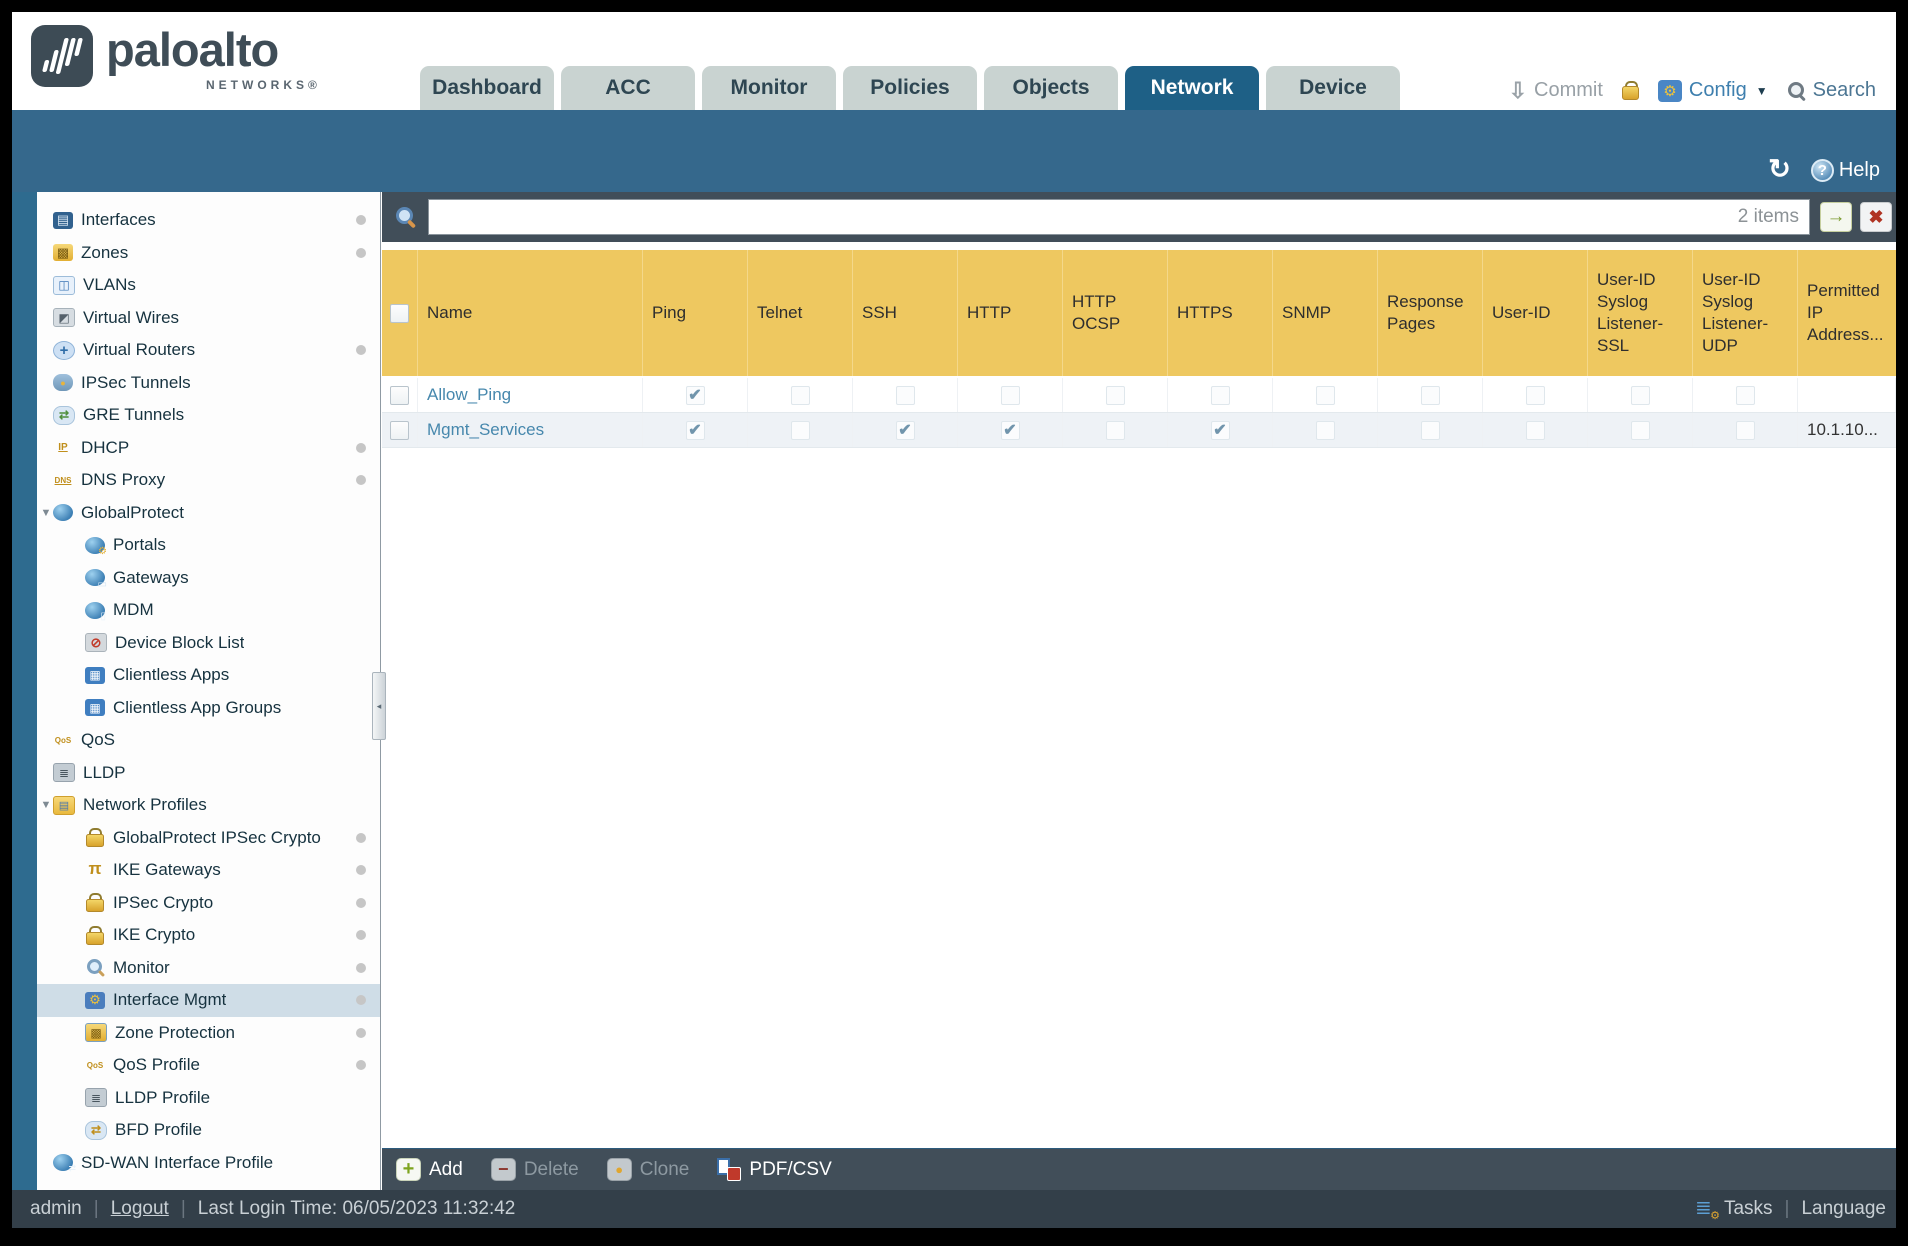 The image size is (1908, 1246). What do you see at coordinates (1115, 313) in the screenshot?
I see `column-header-http-ocsp: HTTP OCSP` at bounding box center [1115, 313].